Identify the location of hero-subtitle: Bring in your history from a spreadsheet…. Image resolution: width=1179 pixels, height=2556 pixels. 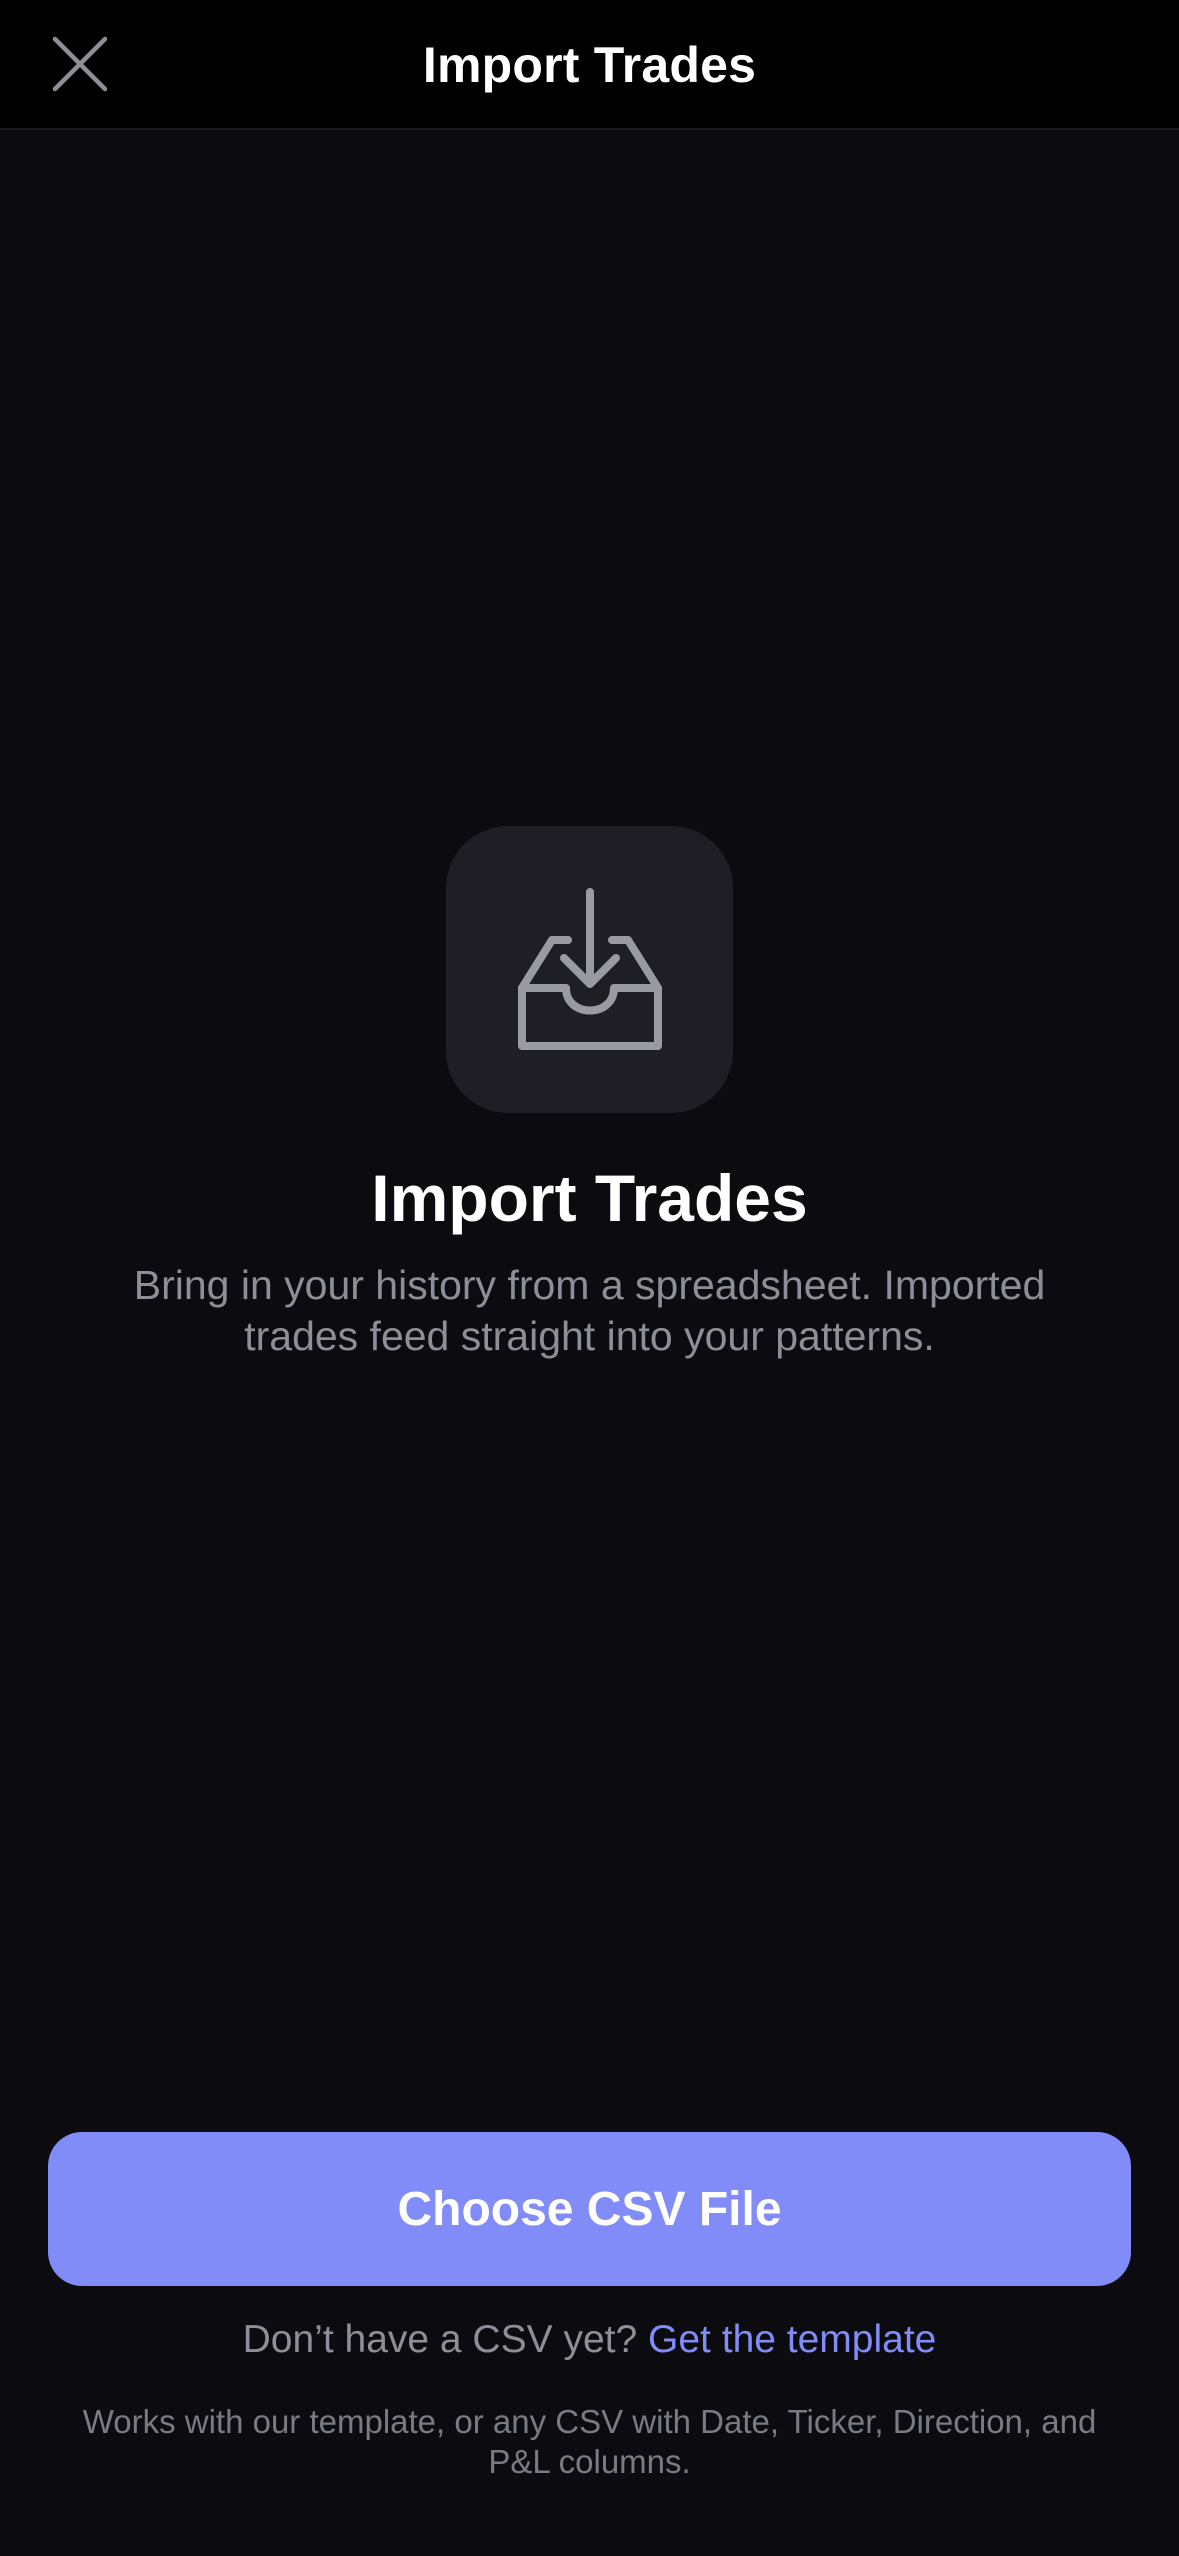
(589, 1310).